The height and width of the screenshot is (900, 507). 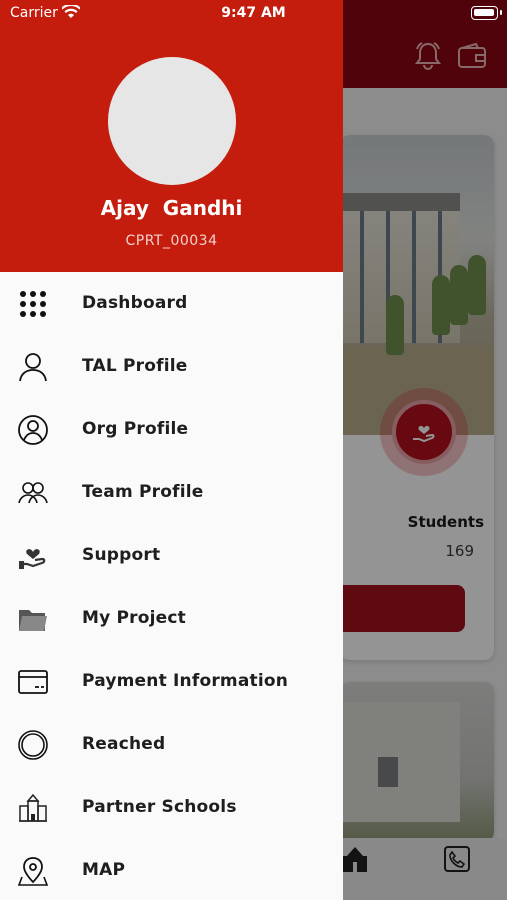 I want to click on menu-item-dashboard: Dashboard, so click(x=171, y=303).